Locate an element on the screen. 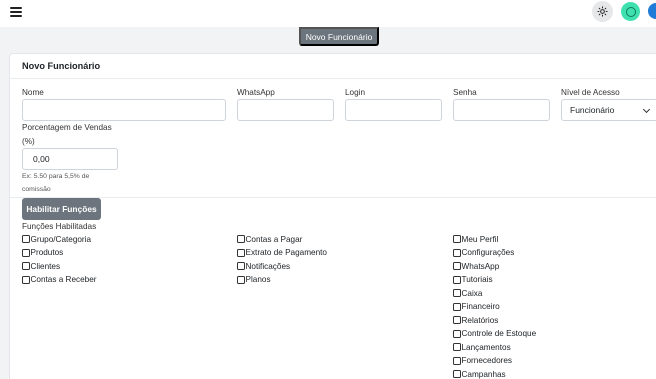 This screenshot has width=656, height=379. function-checkbox-row: Campanhas is located at coordinates (479, 374).